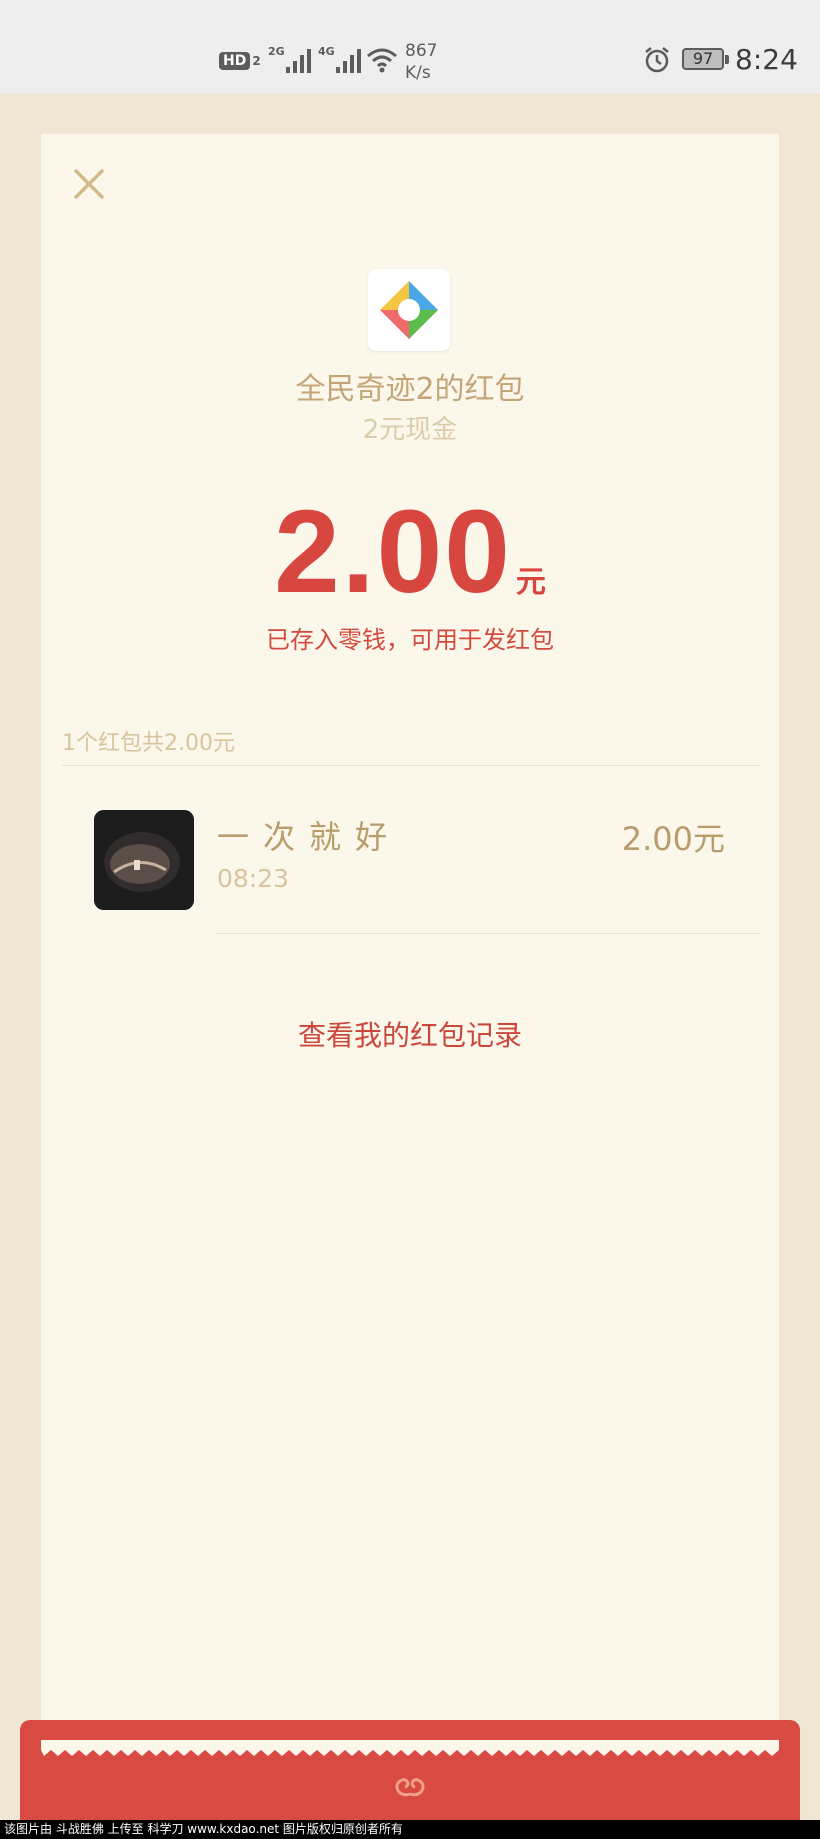 This screenshot has height=1839, width=820. I want to click on redpacket-subtitle: 2元现金, so click(410, 430).